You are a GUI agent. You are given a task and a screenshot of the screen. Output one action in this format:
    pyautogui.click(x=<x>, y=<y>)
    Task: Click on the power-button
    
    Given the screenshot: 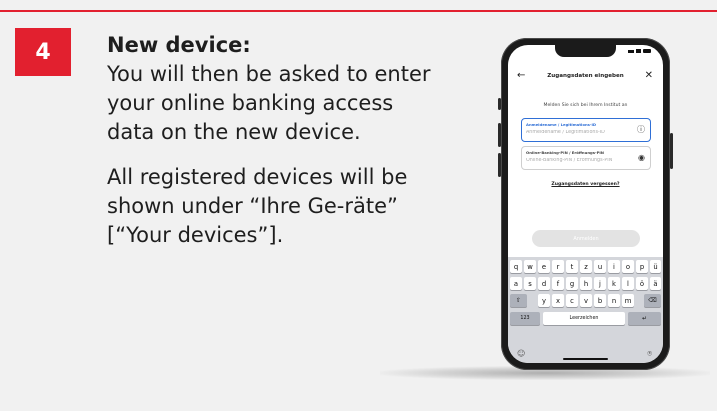 What is the action you would take?
    pyautogui.click(x=671, y=151)
    